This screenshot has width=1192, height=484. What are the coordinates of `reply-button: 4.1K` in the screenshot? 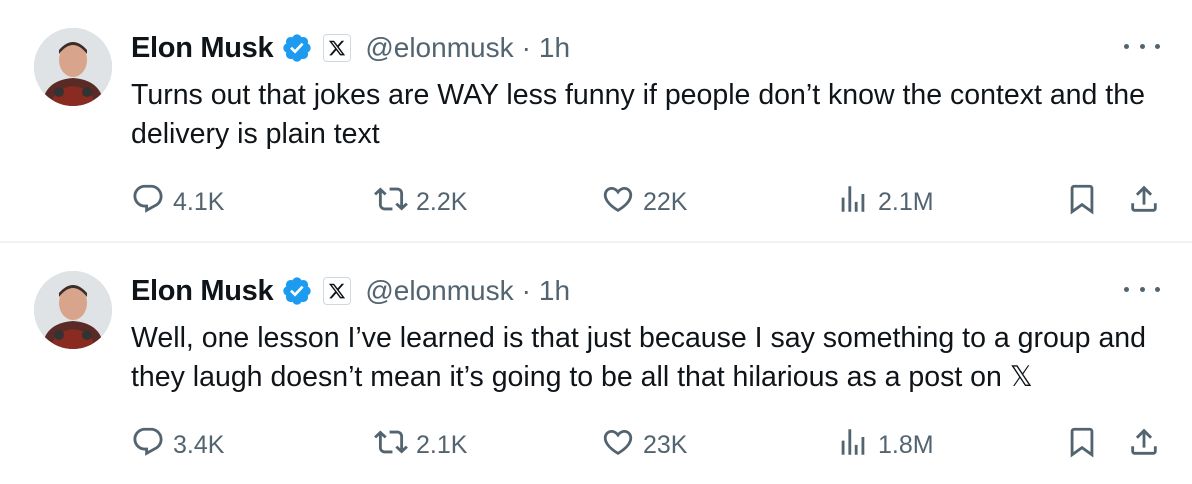 It's located at (177, 202).